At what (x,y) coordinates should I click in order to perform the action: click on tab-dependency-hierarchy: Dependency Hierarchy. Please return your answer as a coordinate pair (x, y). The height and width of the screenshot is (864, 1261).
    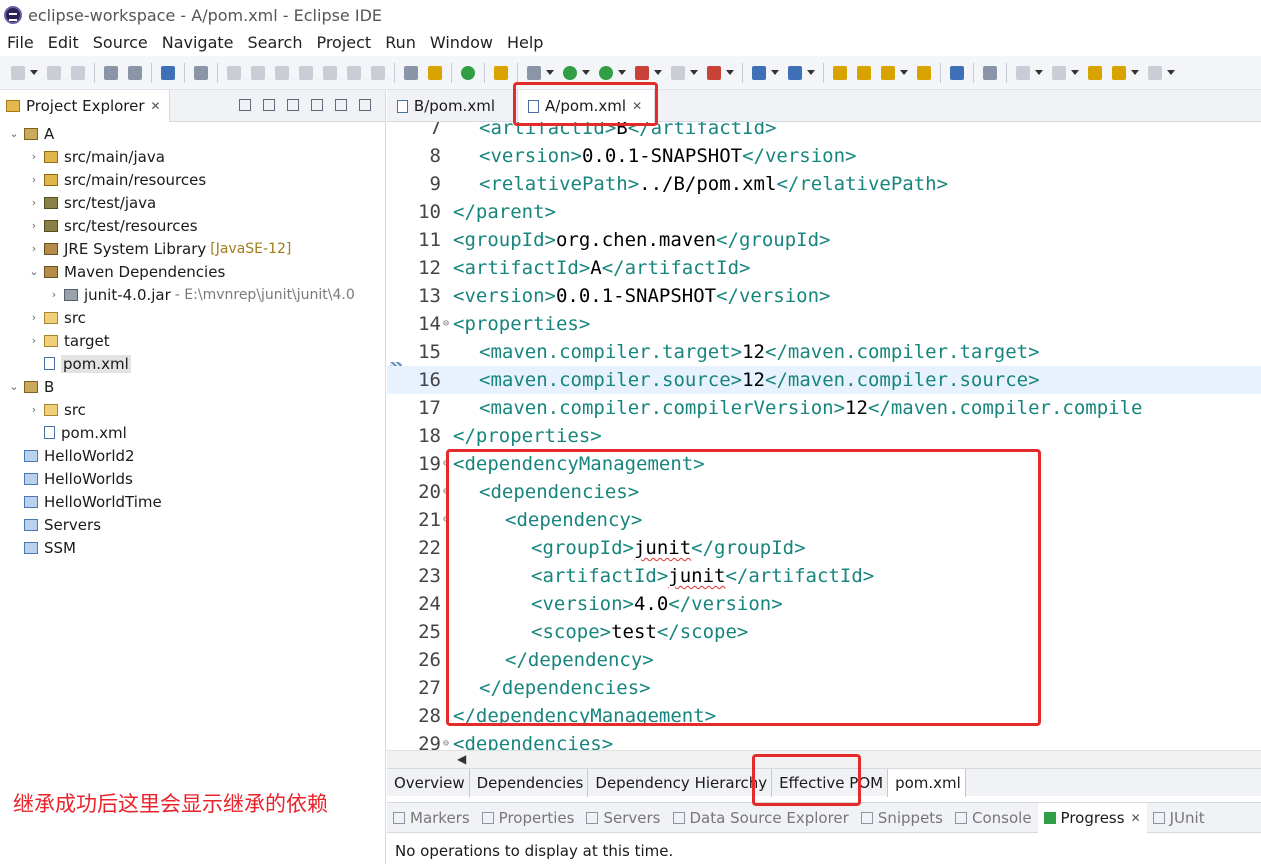
    Looking at the image, I should click on (680, 783).